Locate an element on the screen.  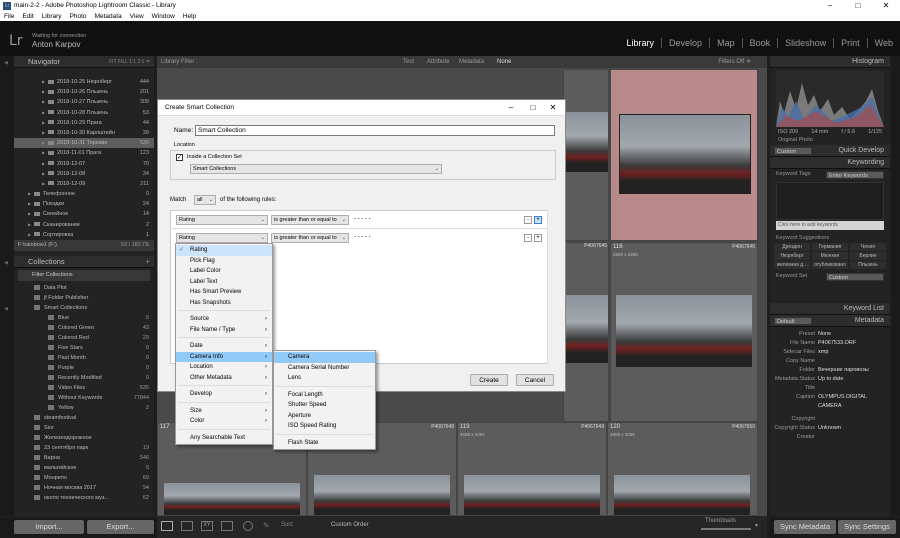
grid-cell is located at coordinates (586, 155).